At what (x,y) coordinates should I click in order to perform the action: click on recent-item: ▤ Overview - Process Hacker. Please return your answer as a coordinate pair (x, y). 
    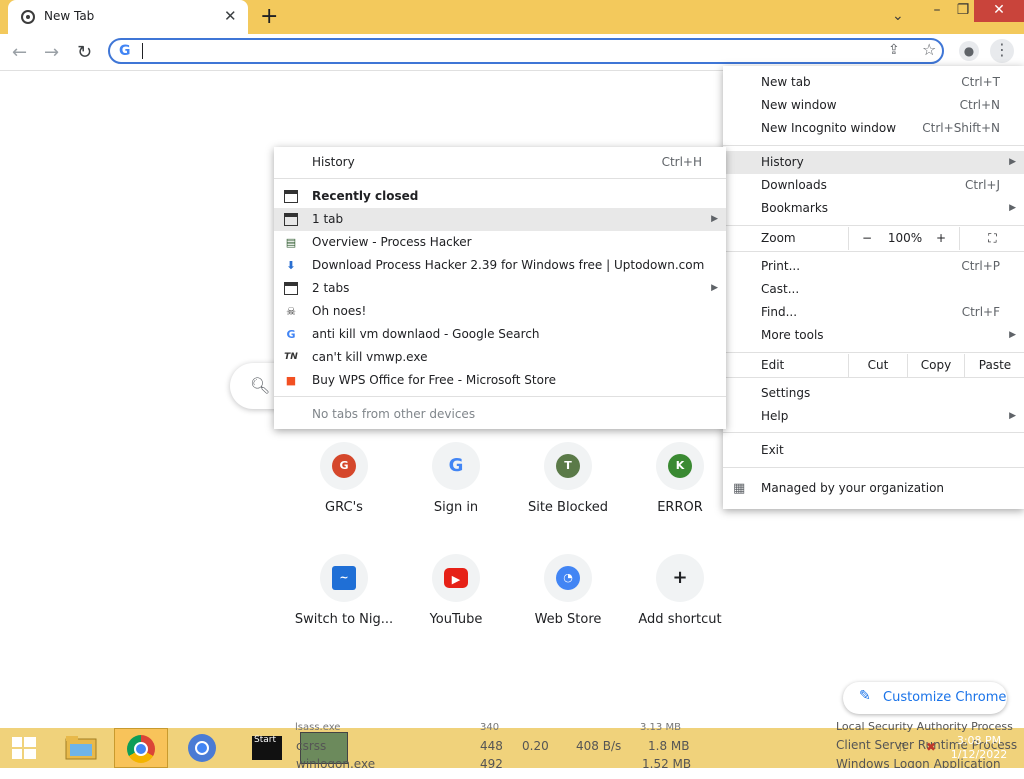
    Looking at the image, I should click on (500, 242).